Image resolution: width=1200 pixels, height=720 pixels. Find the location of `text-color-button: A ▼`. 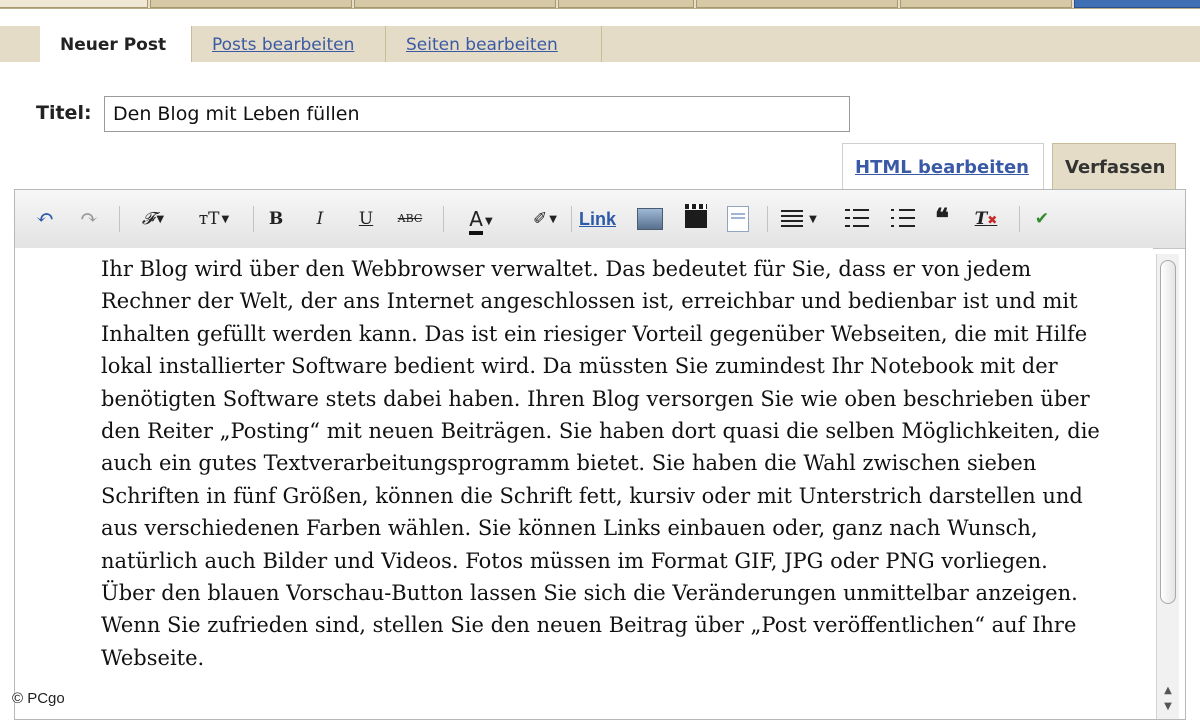

text-color-button: A ▼ is located at coordinates (481, 219).